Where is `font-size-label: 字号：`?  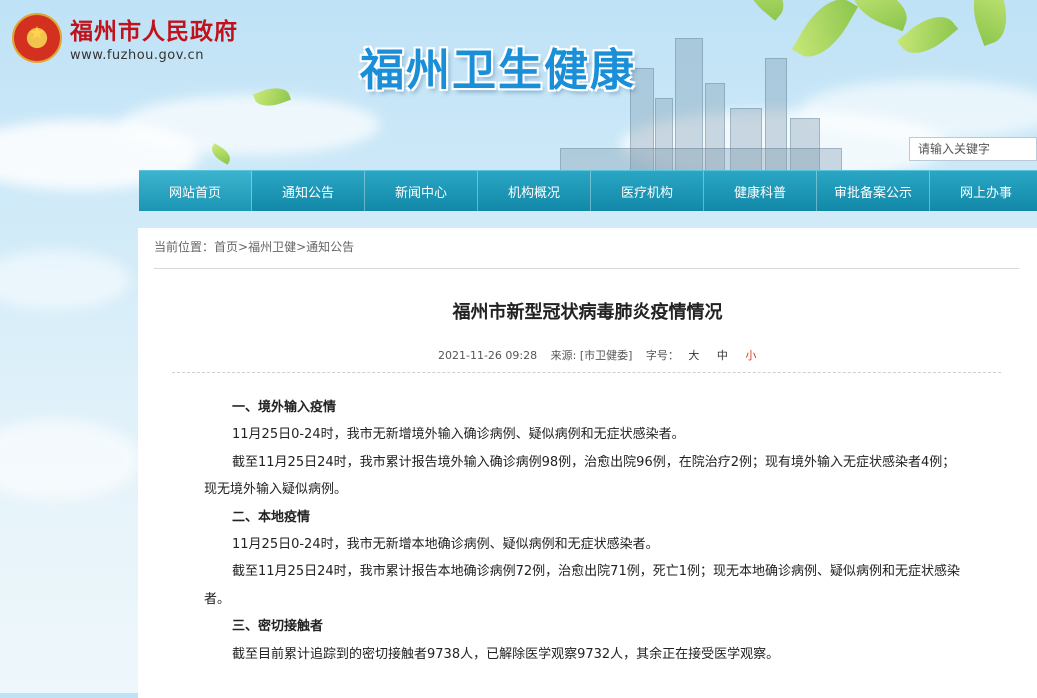
font-size-label: 字号： is located at coordinates (662, 355).